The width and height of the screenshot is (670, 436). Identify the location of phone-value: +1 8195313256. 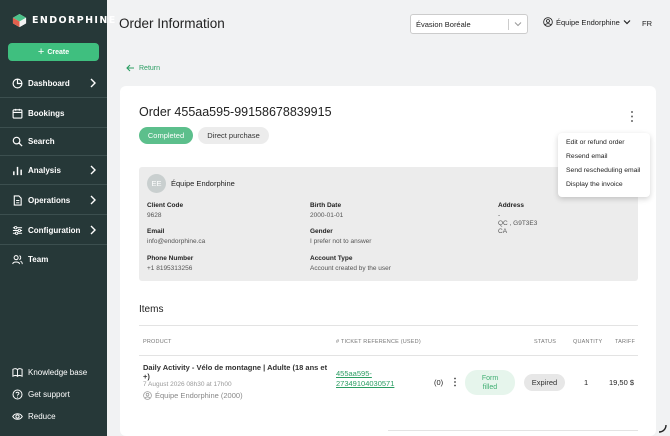
(170, 268).